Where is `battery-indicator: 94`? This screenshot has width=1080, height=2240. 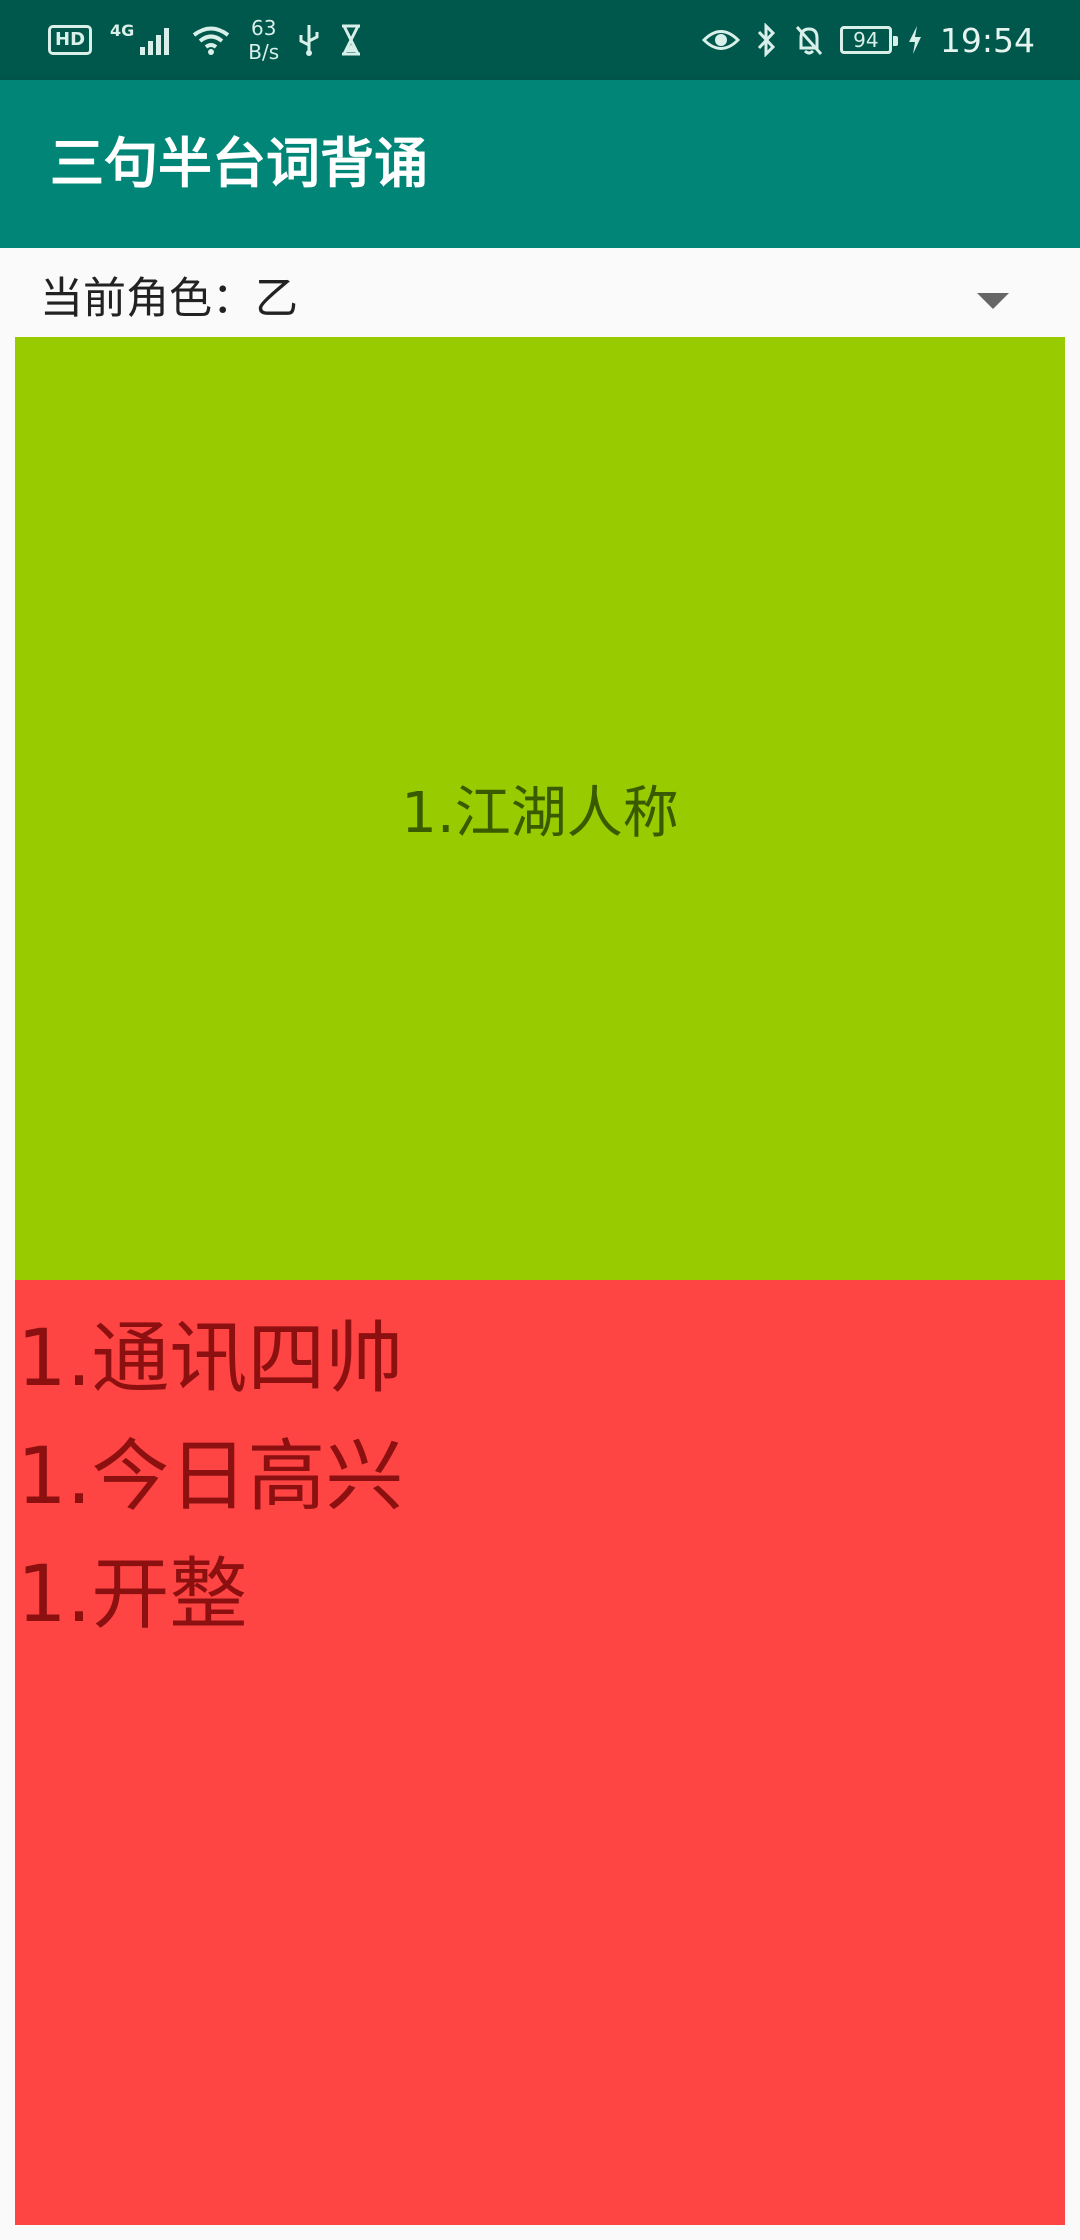 battery-indicator: 94 is located at coordinates (868, 40).